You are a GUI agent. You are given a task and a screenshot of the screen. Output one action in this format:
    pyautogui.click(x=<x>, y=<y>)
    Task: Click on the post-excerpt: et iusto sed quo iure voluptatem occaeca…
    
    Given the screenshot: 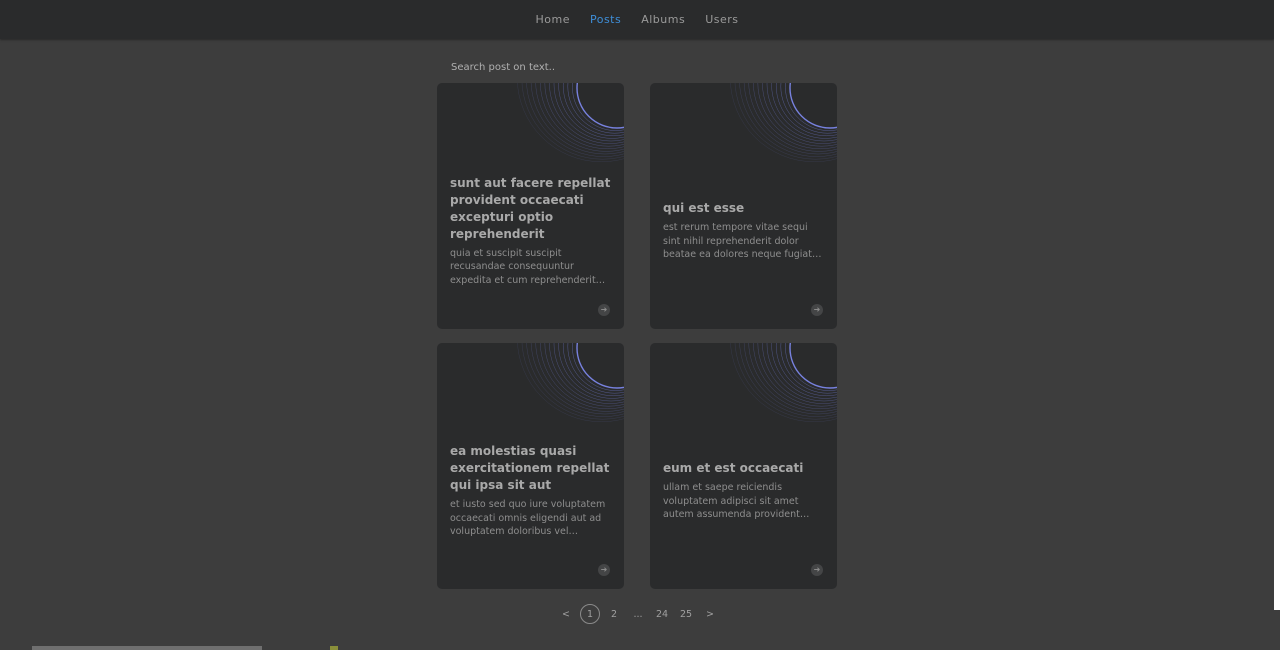 What is the action you would take?
    pyautogui.click(x=528, y=518)
    